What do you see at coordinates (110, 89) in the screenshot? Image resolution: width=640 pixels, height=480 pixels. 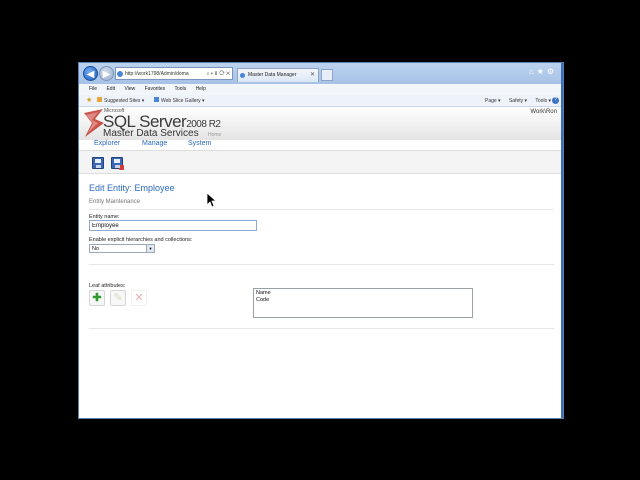 I see `menu-edit: Edit` at bounding box center [110, 89].